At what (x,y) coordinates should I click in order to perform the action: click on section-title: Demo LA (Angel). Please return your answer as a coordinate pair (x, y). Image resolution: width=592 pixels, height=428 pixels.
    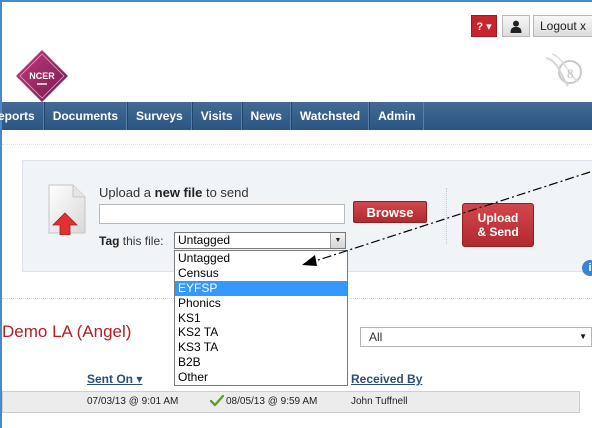
    Looking at the image, I should click on (67, 331).